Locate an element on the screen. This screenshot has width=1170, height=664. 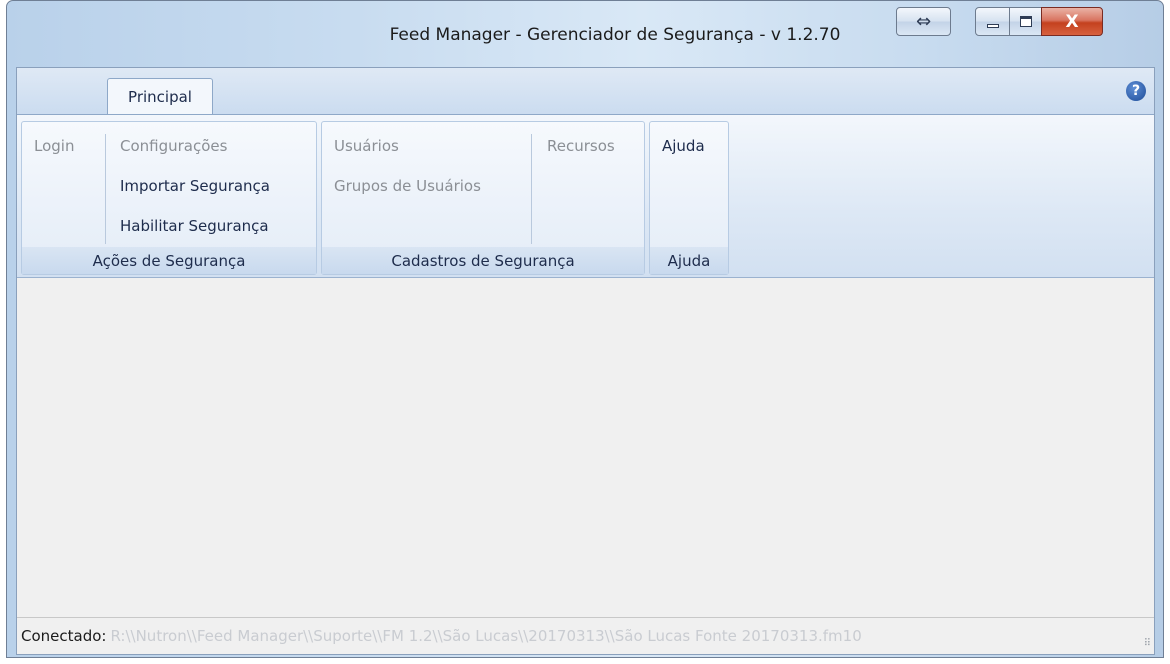
configuracoes-button: Configurações is located at coordinates (173, 146).